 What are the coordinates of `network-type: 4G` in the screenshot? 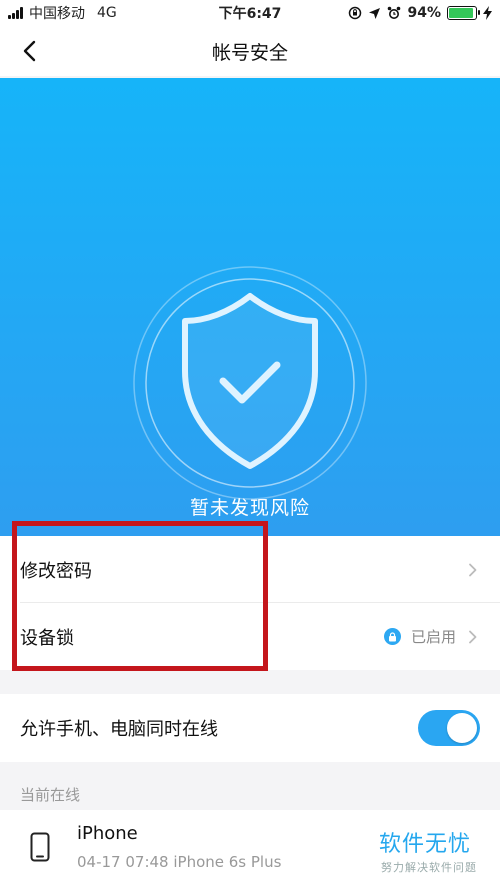 It's located at (107, 13).